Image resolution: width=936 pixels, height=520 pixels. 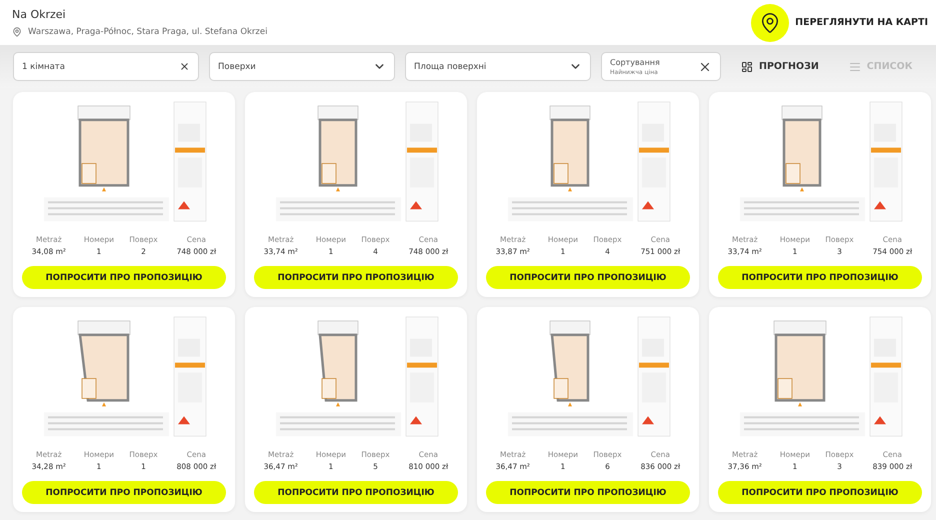 I want to click on address-text: Warszawa, Praga-Północ, Stara Praga, ul. Stefana Okrzei, so click(x=148, y=32).